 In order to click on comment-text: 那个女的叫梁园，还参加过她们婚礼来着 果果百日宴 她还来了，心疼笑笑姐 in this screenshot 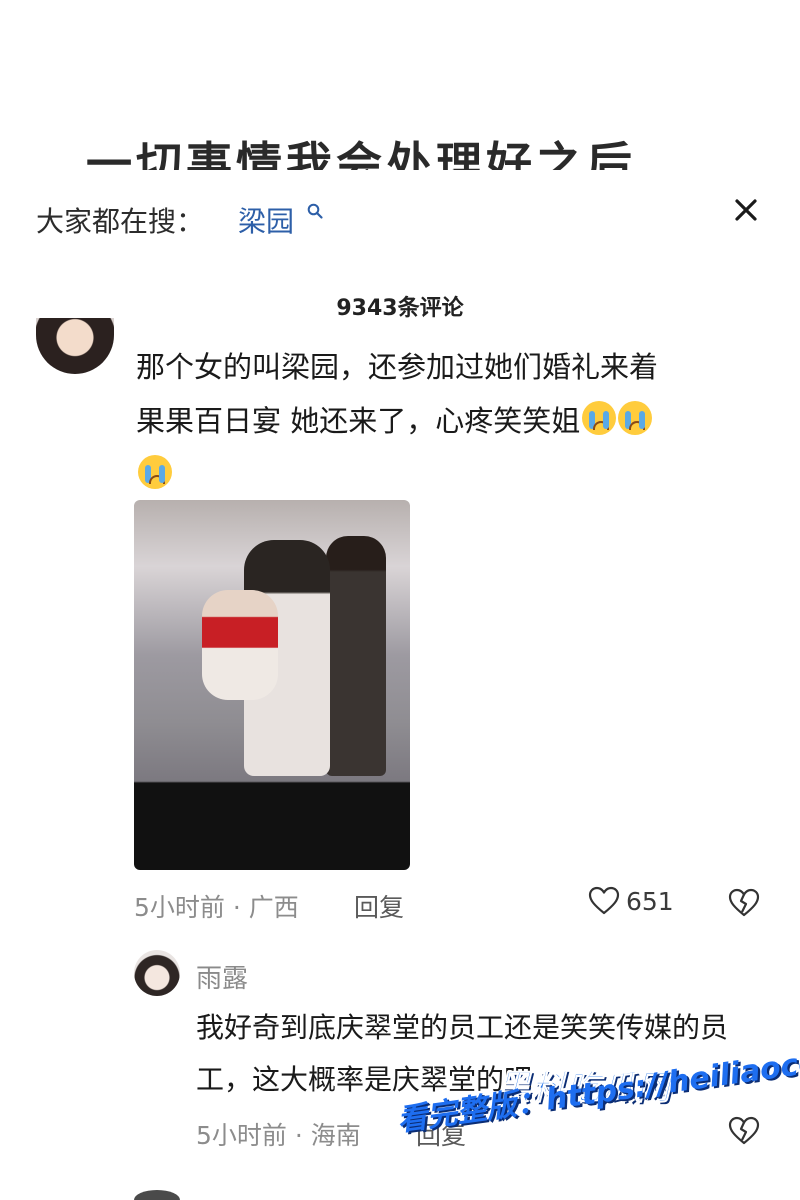, I will do `click(441, 421)`.